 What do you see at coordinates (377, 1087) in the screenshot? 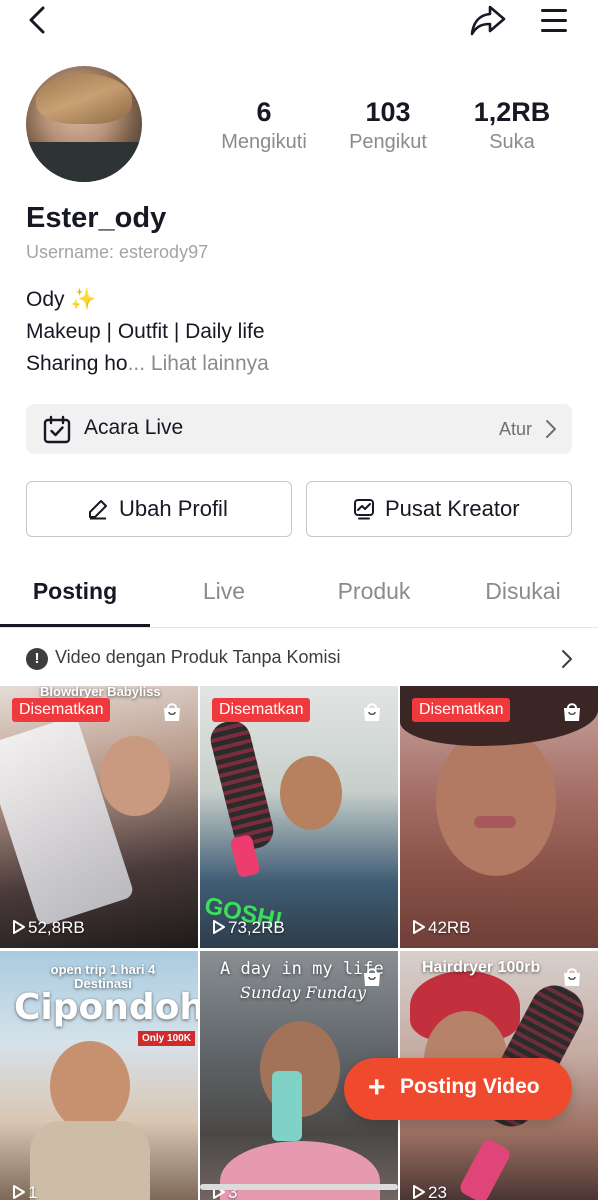
I see `plus-icon: +` at bounding box center [377, 1087].